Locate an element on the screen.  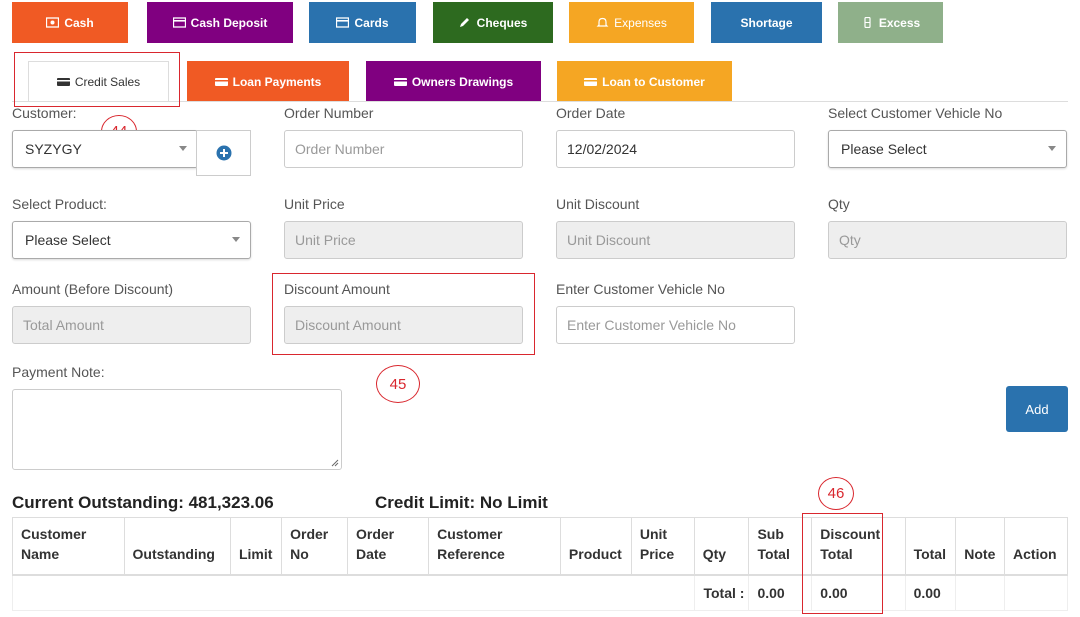
vehicle-select: Please Select is located at coordinates (947, 149).